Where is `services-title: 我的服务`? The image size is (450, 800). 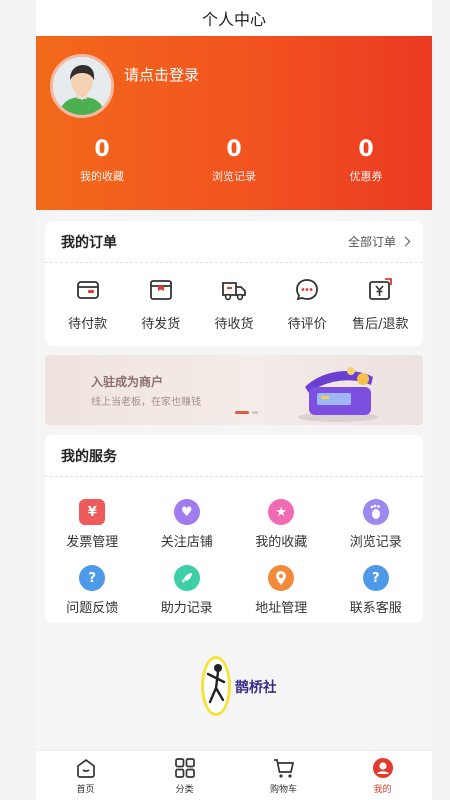 services-title: 我的服务 is located at coordinates (89, 456).